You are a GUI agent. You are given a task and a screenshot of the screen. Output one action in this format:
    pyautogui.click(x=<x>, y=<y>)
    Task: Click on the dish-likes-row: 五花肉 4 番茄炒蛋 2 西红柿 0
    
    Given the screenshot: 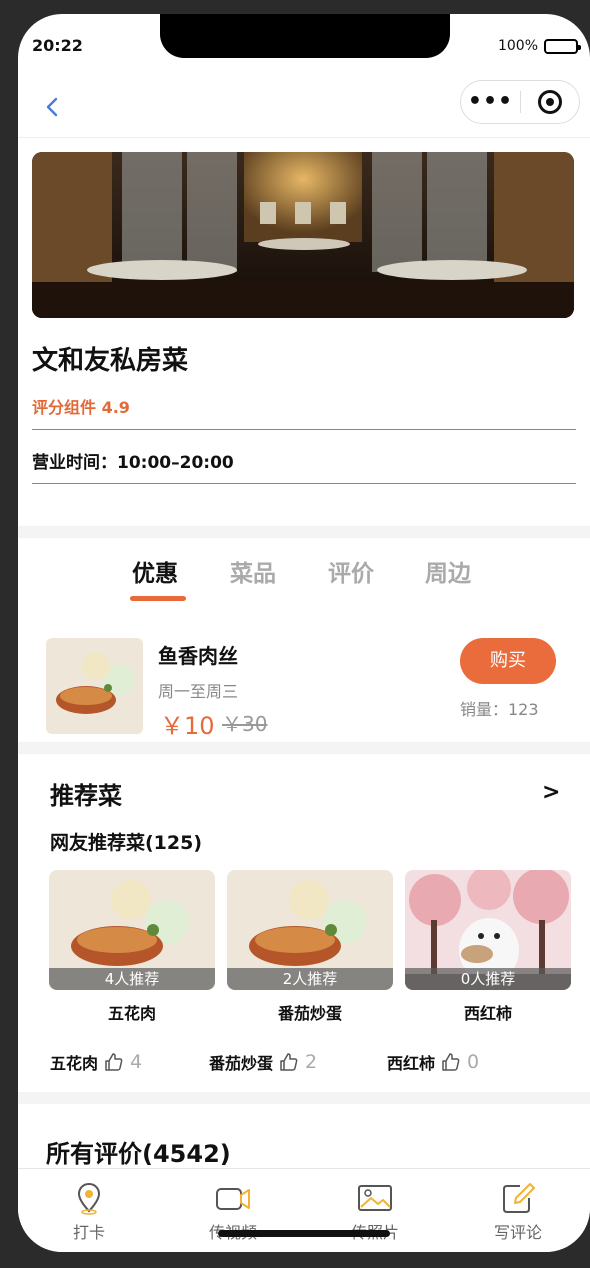 What is the action you would take?
    pyautogui.click(x=304, y=1065)
    